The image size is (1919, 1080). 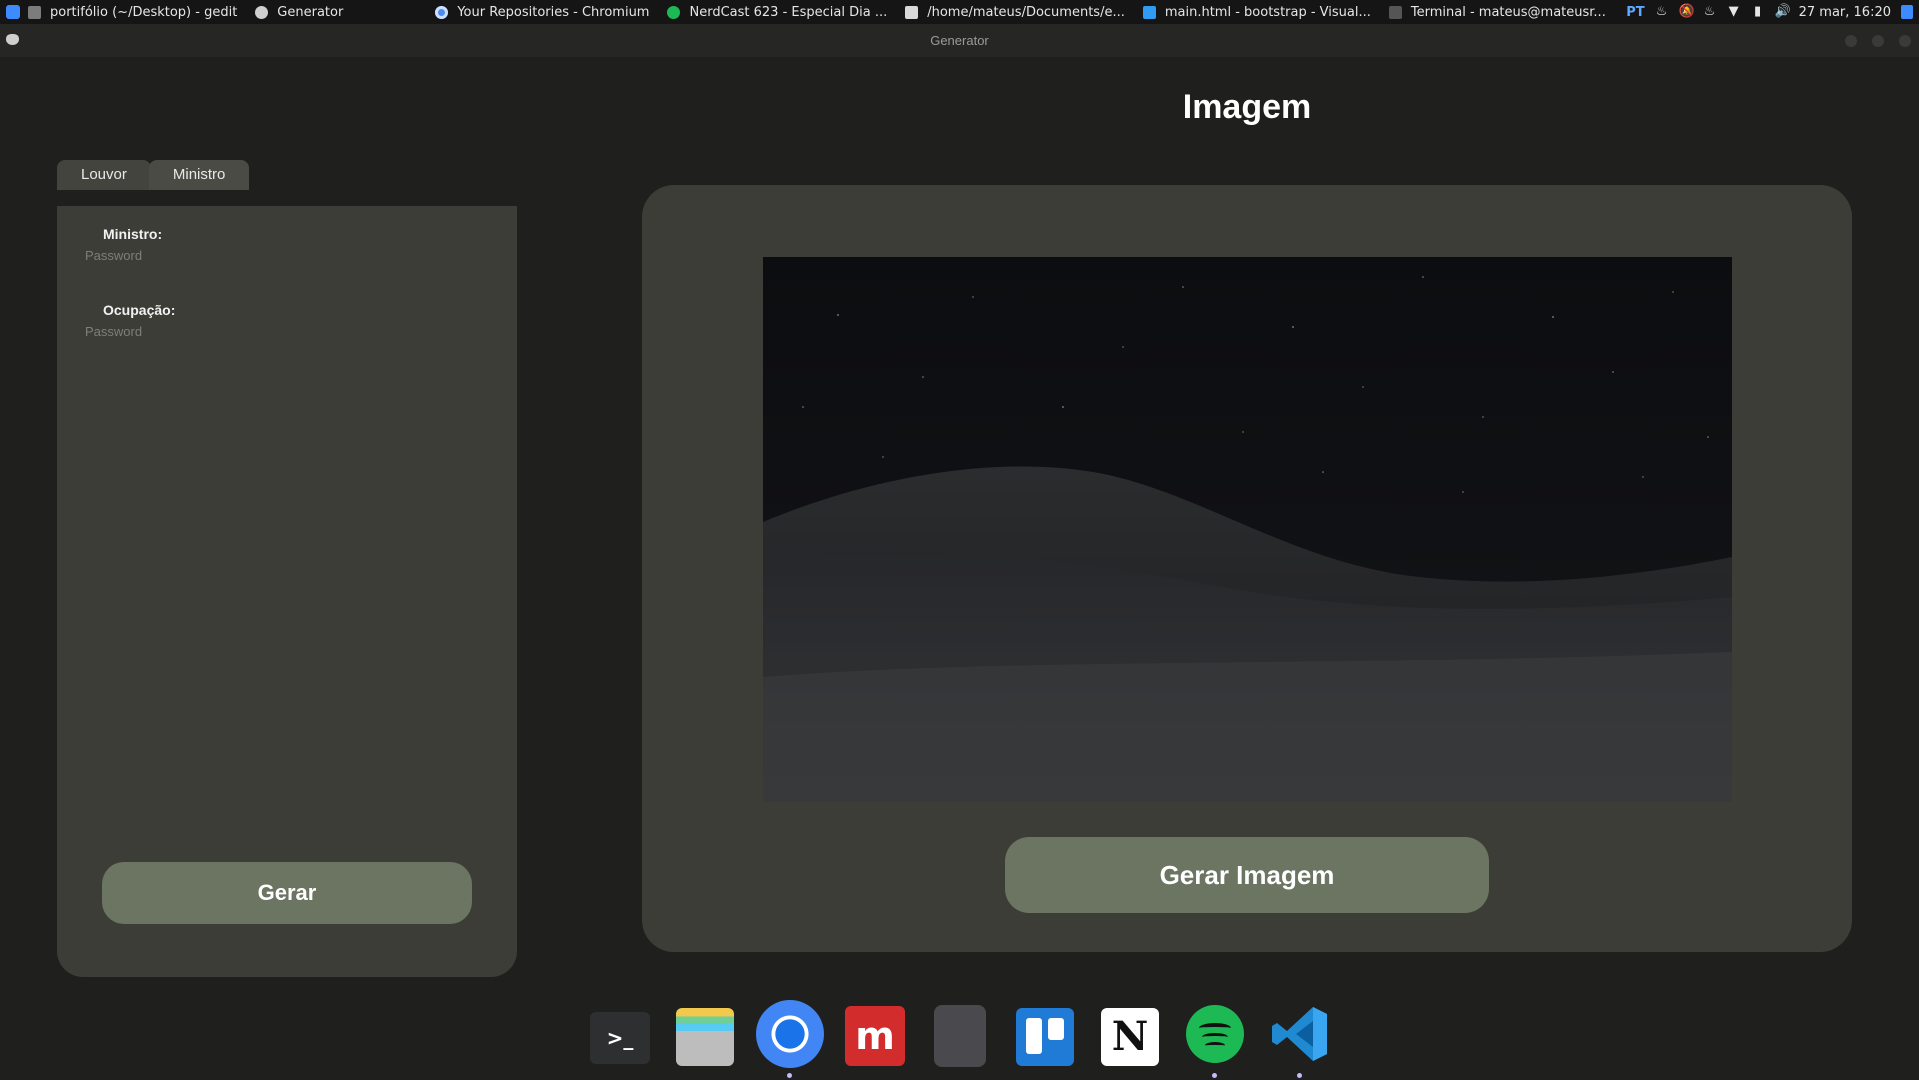 I want to click on vscode-app-icon, so click(x=1300, y=1039).